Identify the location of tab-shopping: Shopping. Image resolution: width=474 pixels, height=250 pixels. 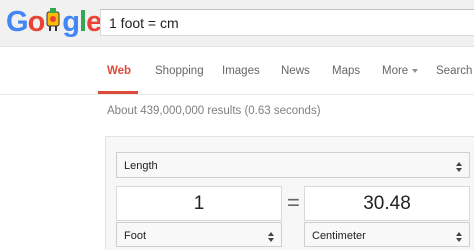
(179, 71).